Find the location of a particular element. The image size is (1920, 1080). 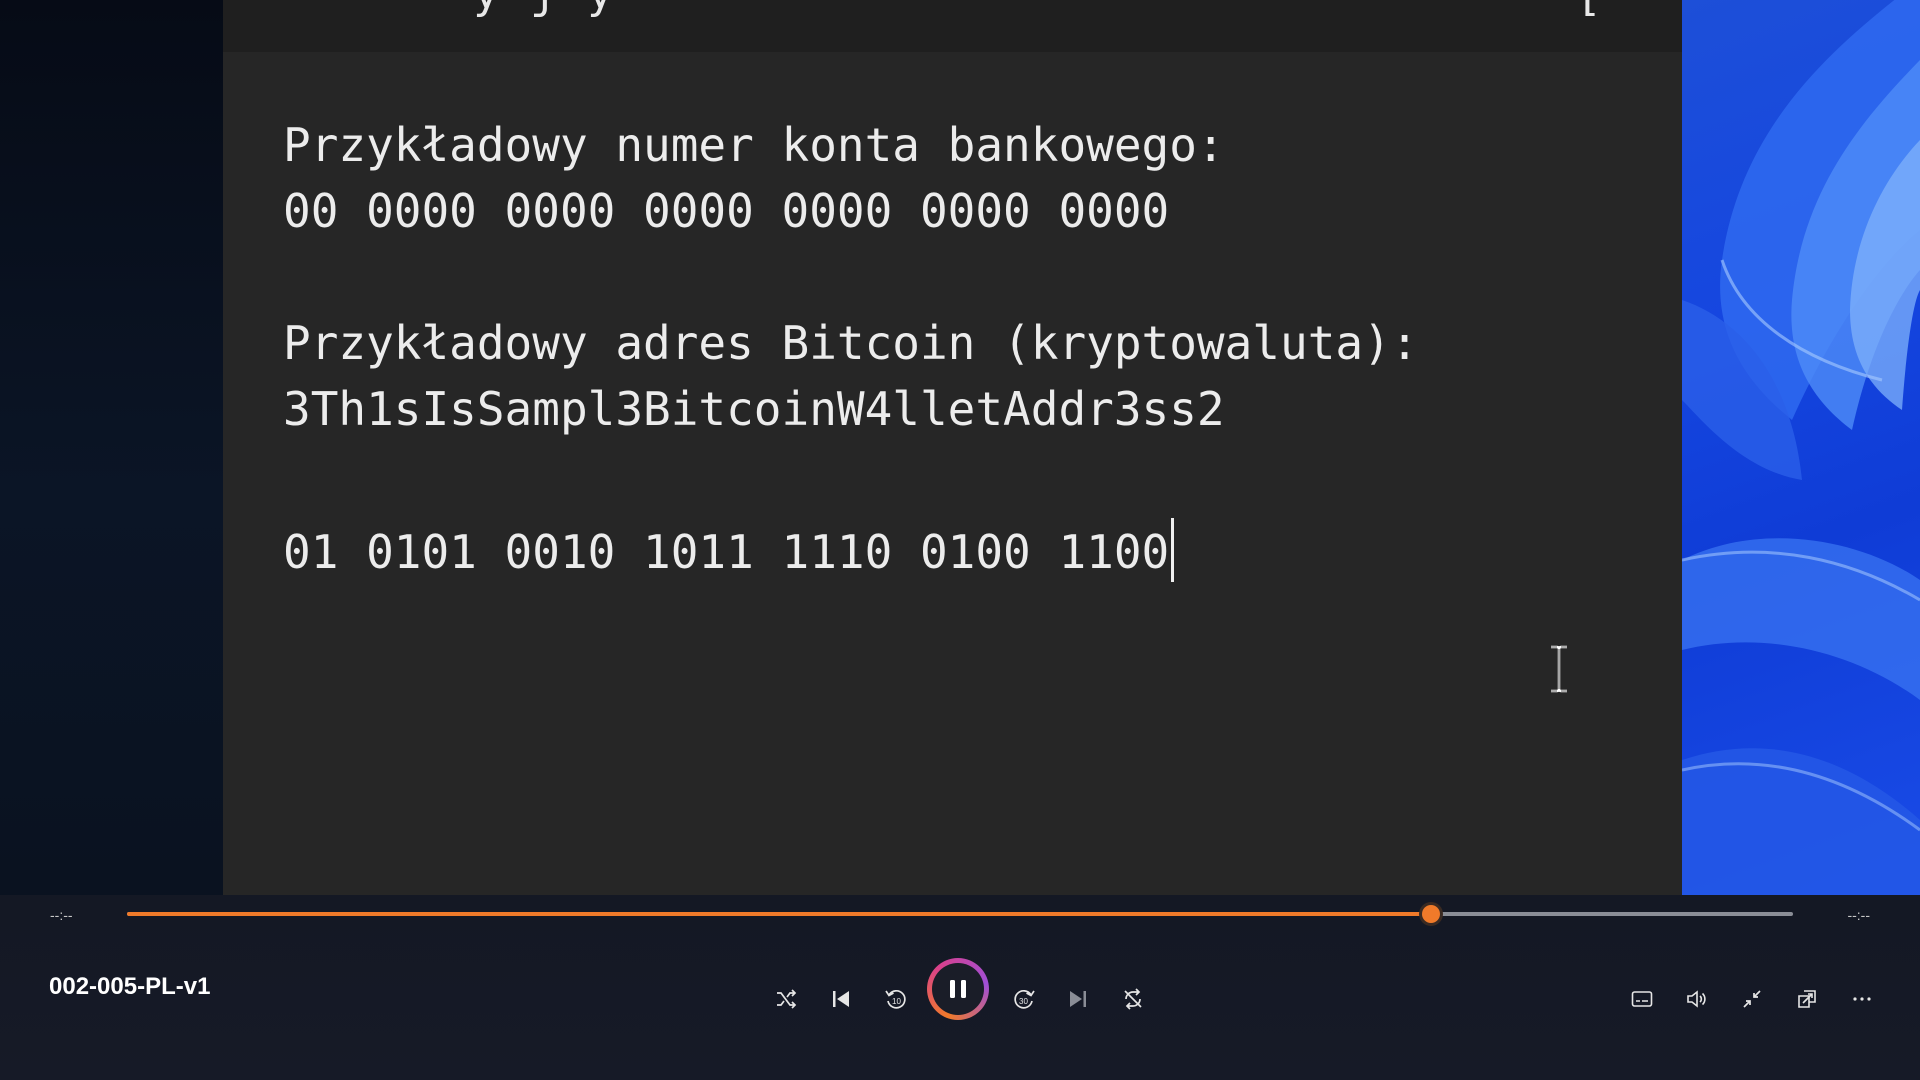

pause-button-inner is located at coordinates (958, 989).